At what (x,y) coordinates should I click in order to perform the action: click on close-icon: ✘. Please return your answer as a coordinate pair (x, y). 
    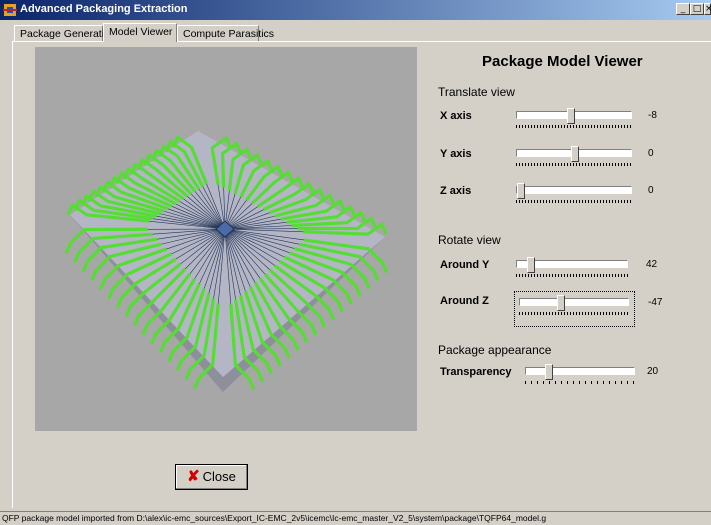
    Looking at the image, I should click on (193, 476).